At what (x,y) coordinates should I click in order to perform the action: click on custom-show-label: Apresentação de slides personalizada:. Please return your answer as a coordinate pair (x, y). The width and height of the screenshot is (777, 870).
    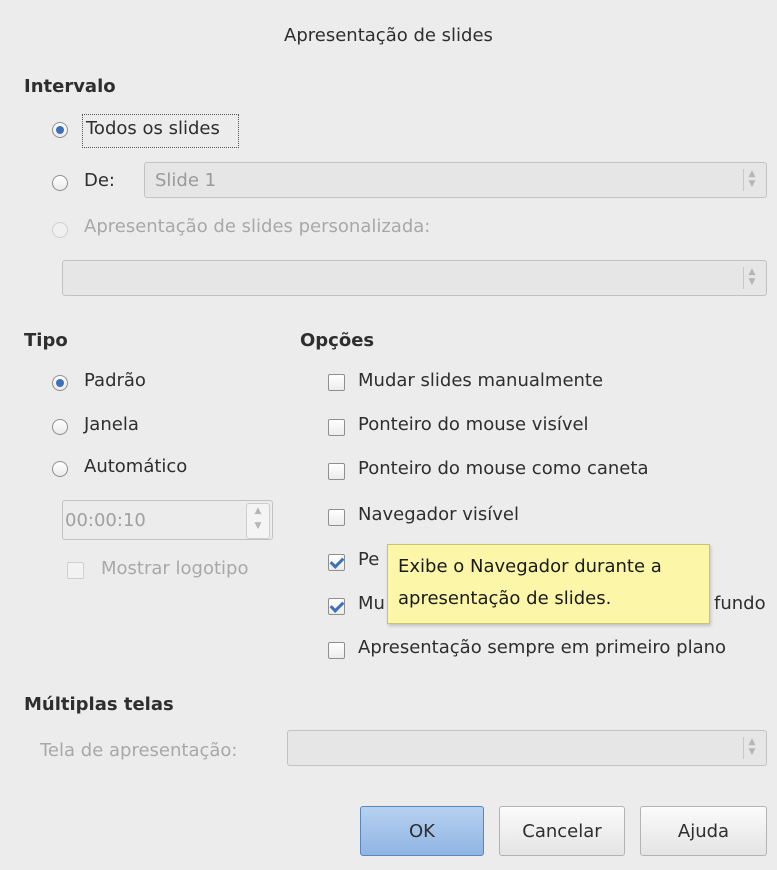
    Looking at the image, I should click on (257, 226).